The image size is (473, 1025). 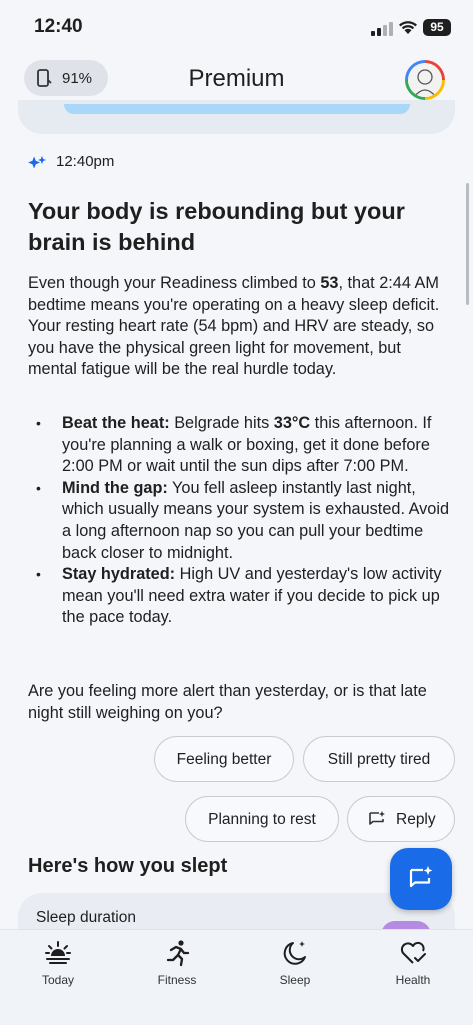 What do you see at coordinates (58, 26) in the screenshot?
I see `status-time: 12:40` at bounding box center [58, 26].